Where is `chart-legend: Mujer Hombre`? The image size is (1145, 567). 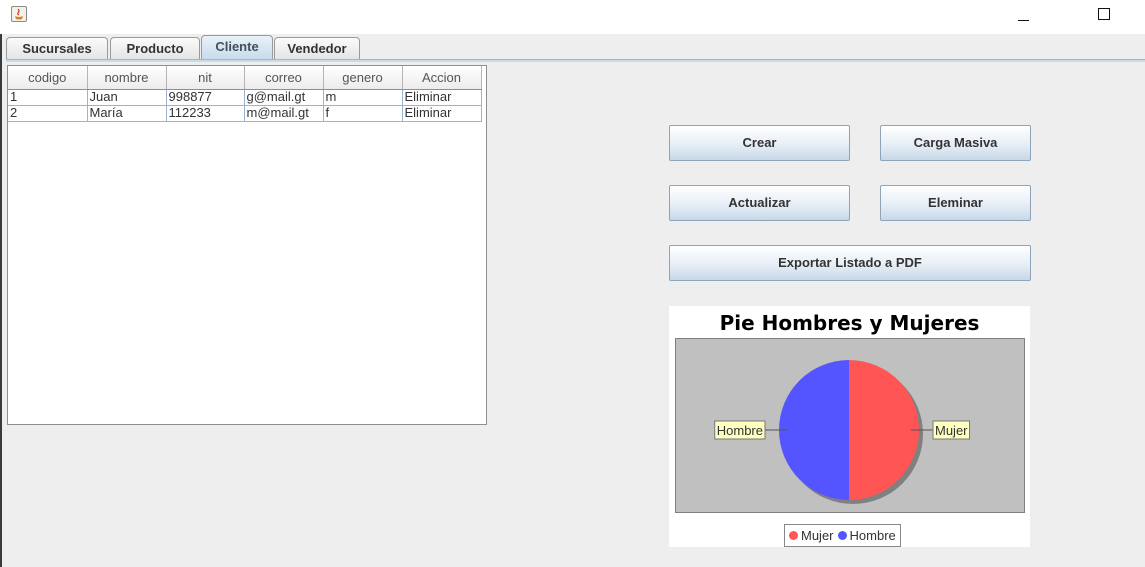 chart-legend: Mujer Hombre is located at coordinates (842, 535).